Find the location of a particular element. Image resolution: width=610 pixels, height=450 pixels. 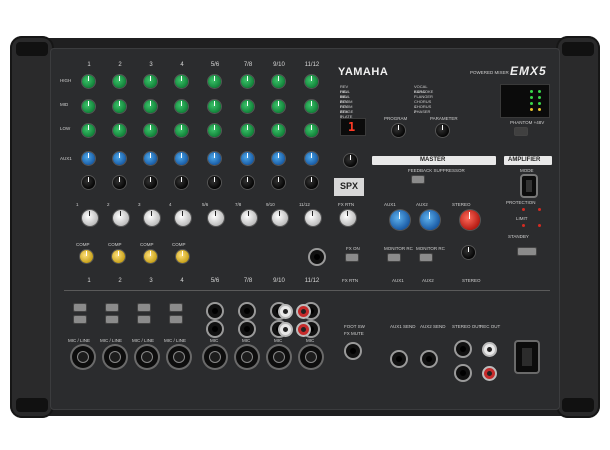

stereo-out-l-jack is located at coordinates (463, 349).